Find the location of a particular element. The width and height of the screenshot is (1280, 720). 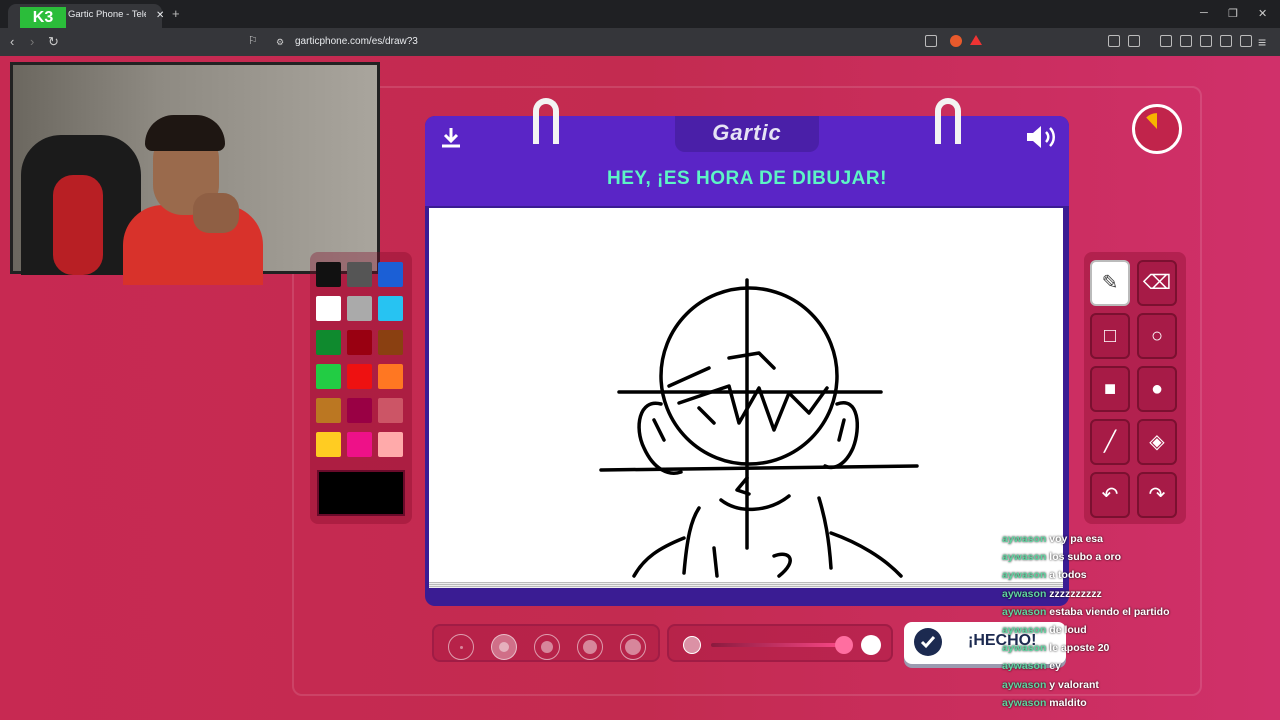

minimize-button: ─ is located at coordinates (1204, 13).